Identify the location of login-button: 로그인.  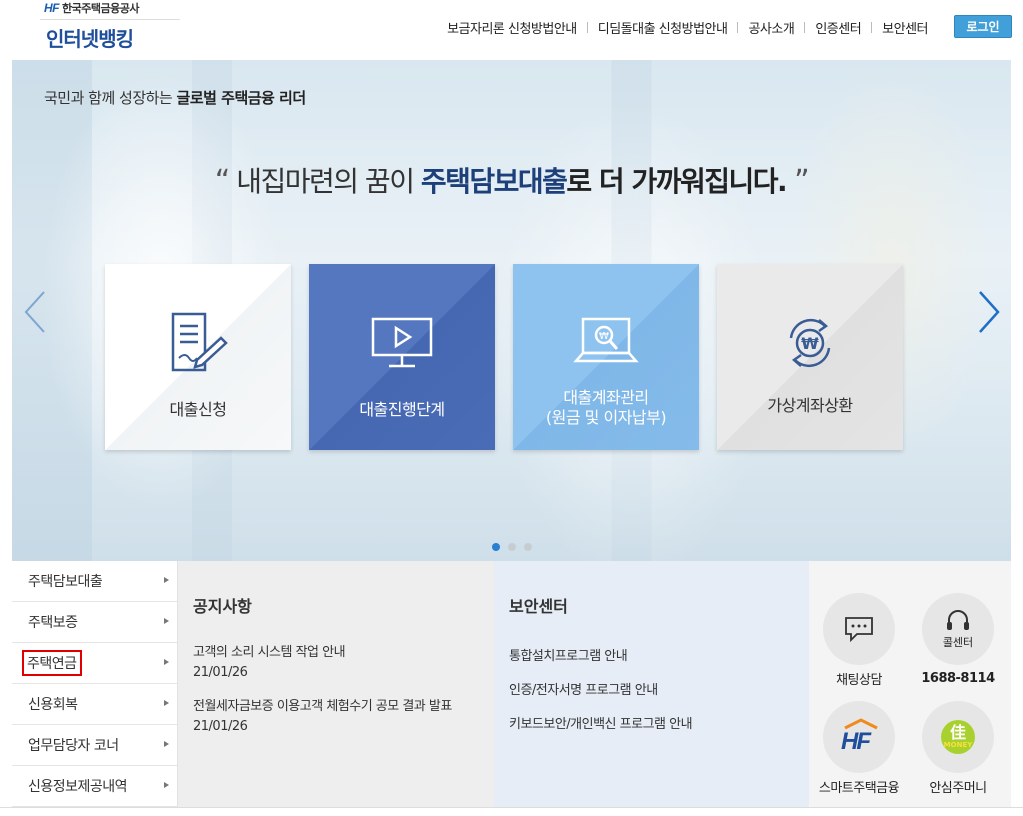
(983, 26).